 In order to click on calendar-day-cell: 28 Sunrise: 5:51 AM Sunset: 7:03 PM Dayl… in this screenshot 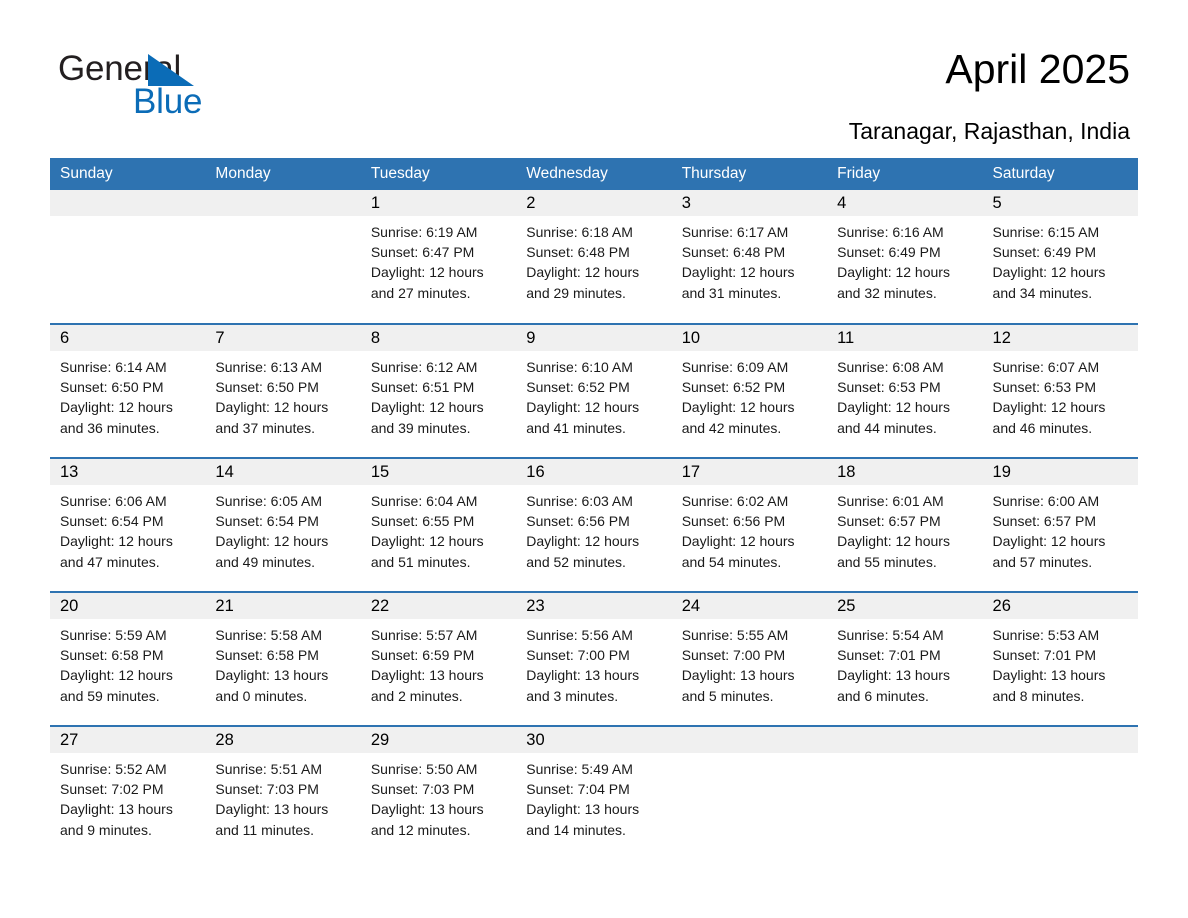, I will do `click(283, 792)`.